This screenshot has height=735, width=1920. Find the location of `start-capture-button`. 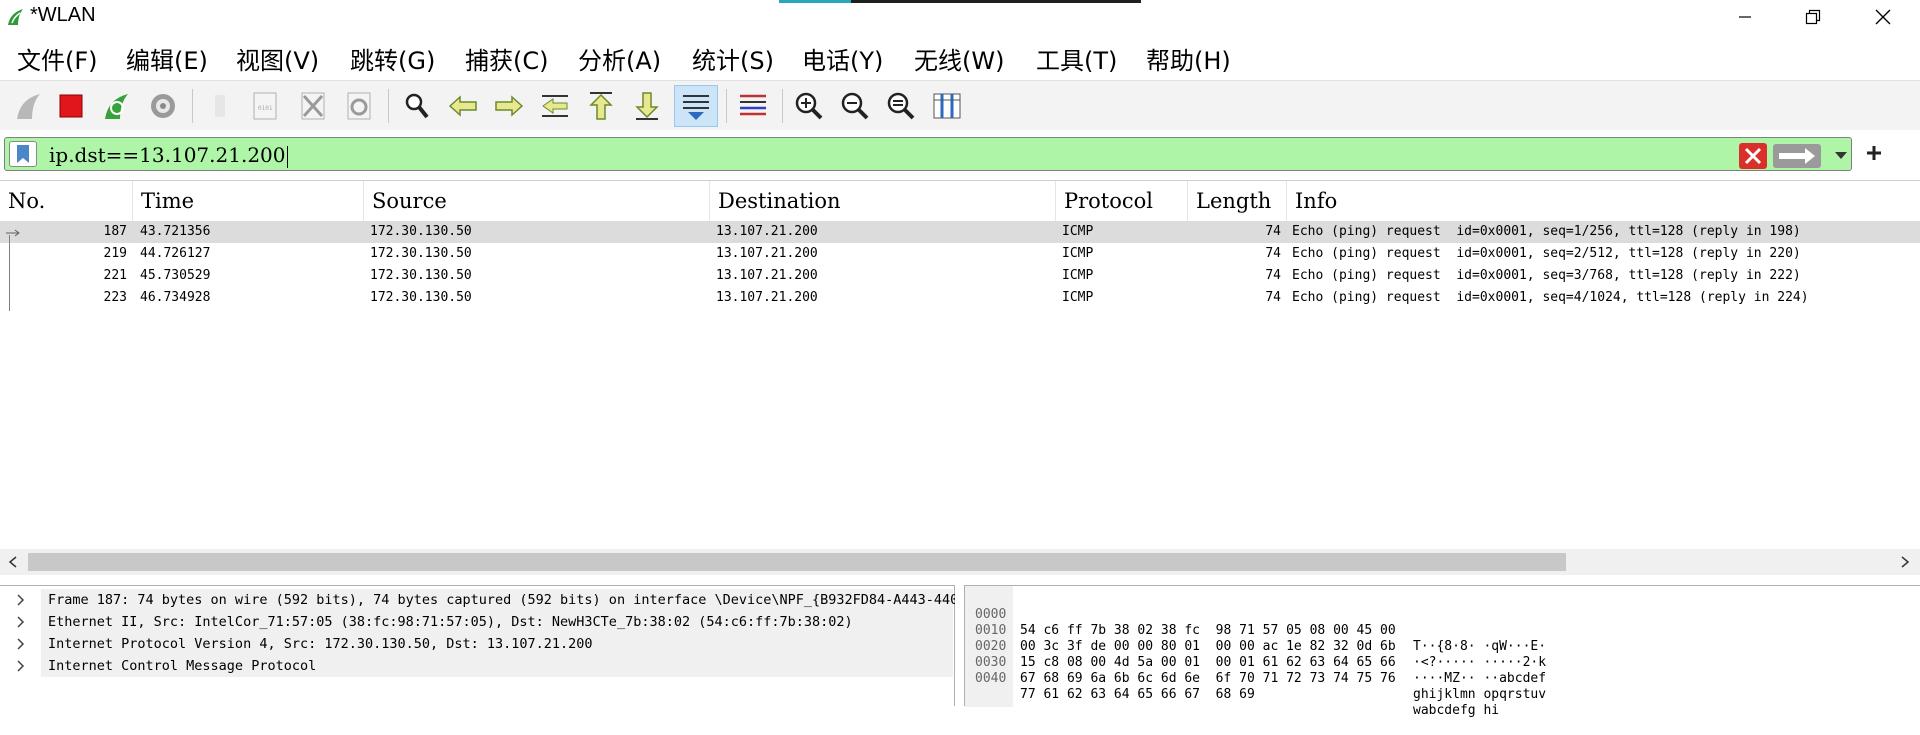

start-capture-button is located at coordinates (29, 106).